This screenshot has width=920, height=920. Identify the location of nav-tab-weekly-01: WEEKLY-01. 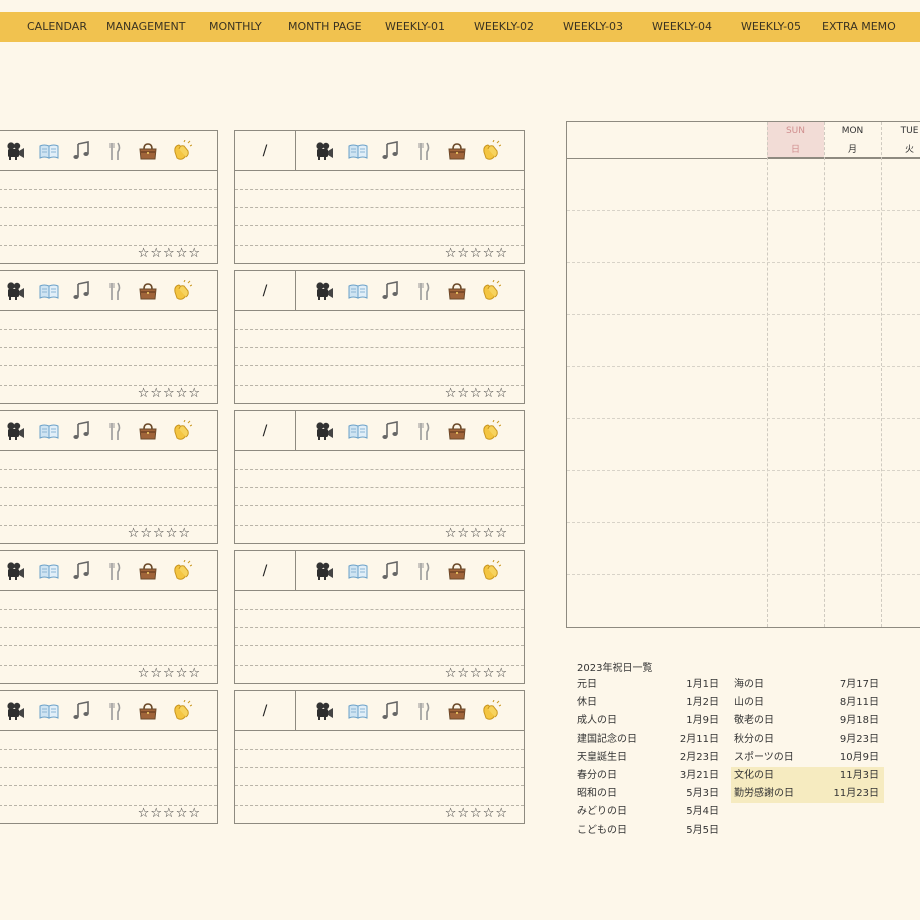
(415, 27).